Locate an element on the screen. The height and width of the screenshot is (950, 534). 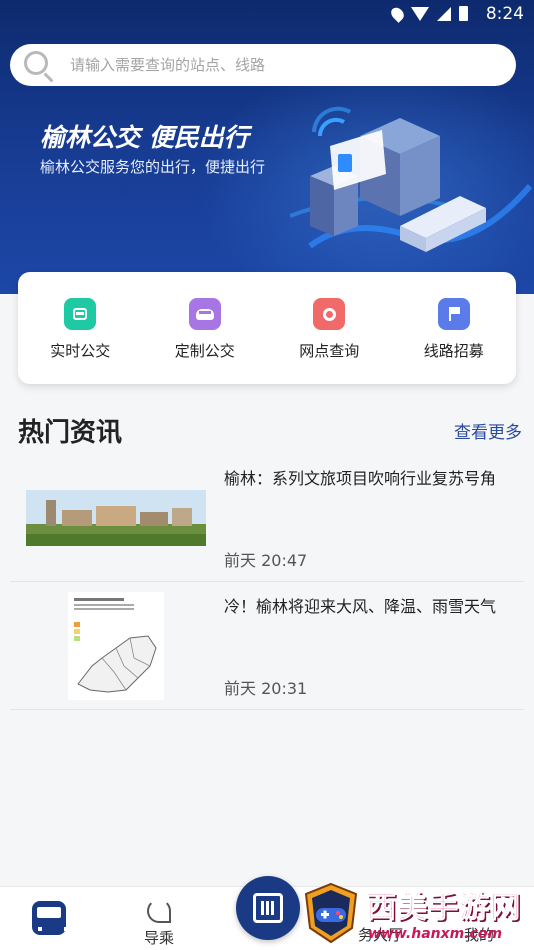
func-realtime-bus: 实时公交 is located at coordinates (80, 328).